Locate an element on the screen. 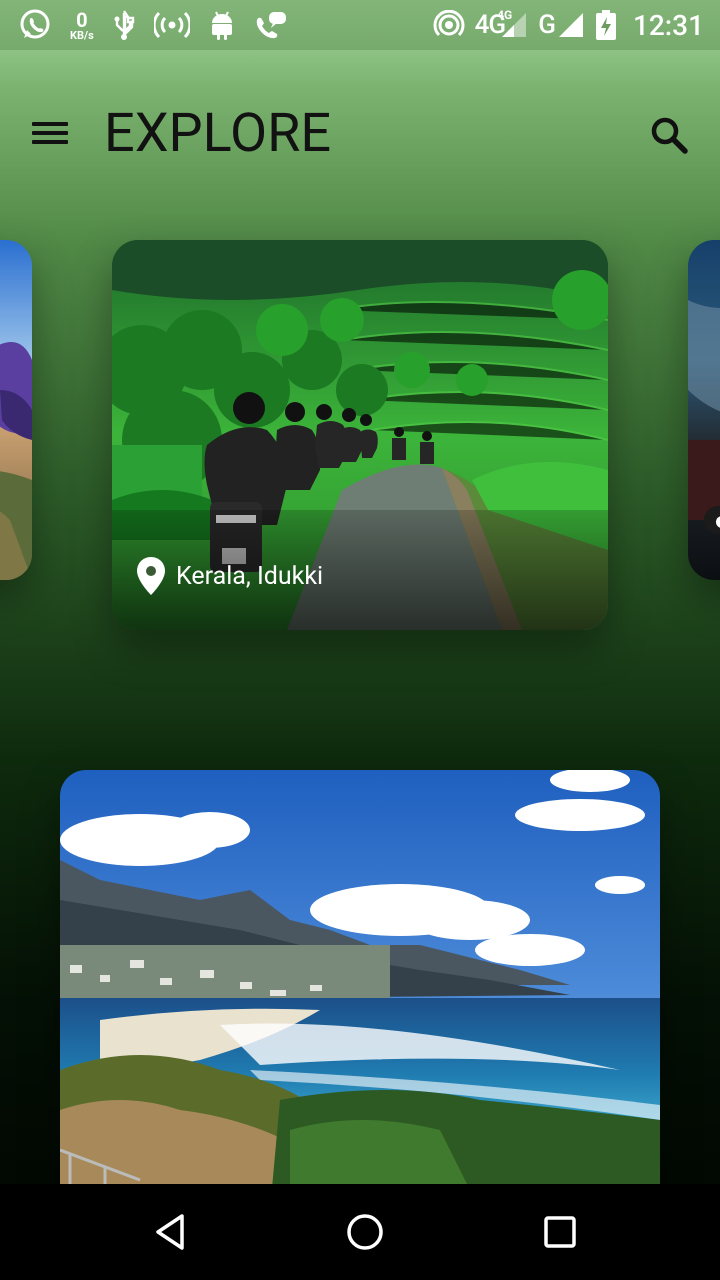  nav-back-button is located at coordinates (170, 1232).